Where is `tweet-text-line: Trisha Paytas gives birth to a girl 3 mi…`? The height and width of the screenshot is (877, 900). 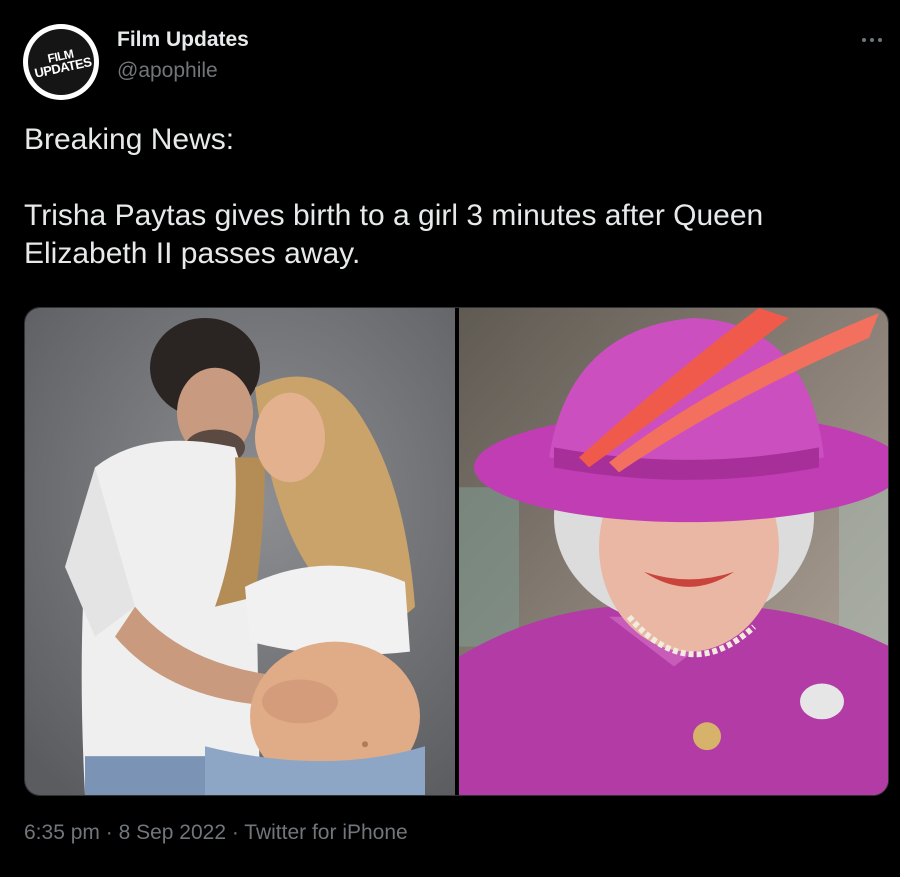
tweet-text-line: Trisha Paytas gives birth to a girl 3 mi… is located at coordinates (394, 215).